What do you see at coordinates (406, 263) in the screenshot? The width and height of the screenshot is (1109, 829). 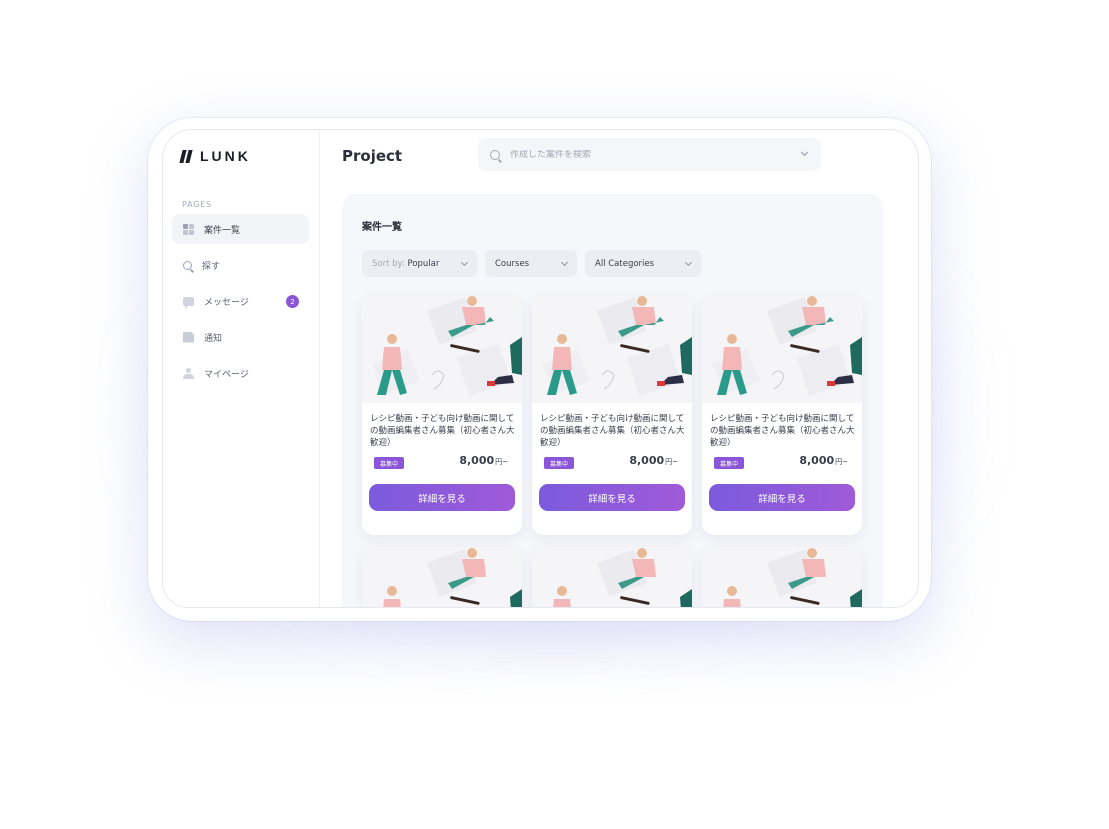 I see `sort-label: Sort by: Popular` at bounding box center [406, 263].